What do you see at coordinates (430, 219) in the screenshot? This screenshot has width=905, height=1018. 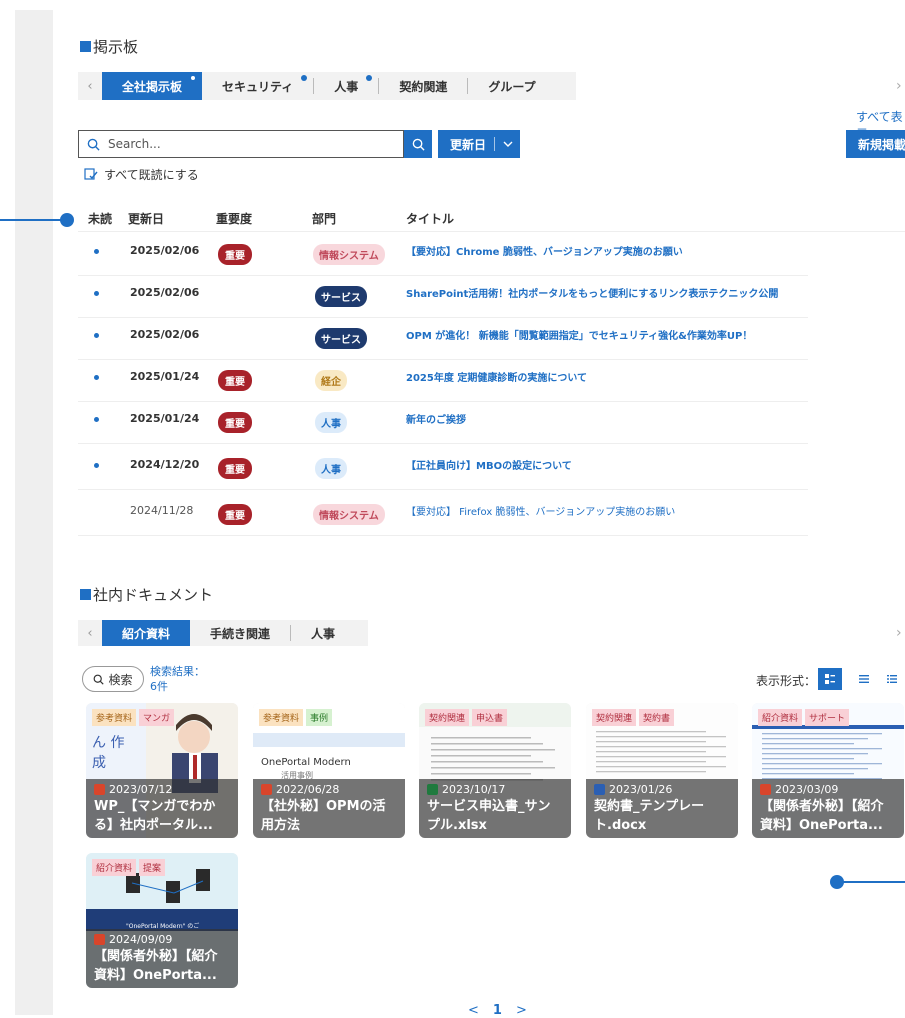 I see `col-title: タイトル` at bounding box center [430, 219].